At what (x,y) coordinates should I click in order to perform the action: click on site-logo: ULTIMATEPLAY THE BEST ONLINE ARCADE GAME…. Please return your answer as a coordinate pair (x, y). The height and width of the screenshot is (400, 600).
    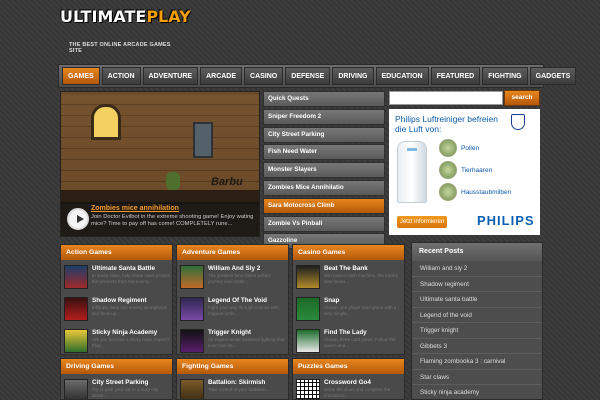
    Looking at the image, I should click on (125, 29).